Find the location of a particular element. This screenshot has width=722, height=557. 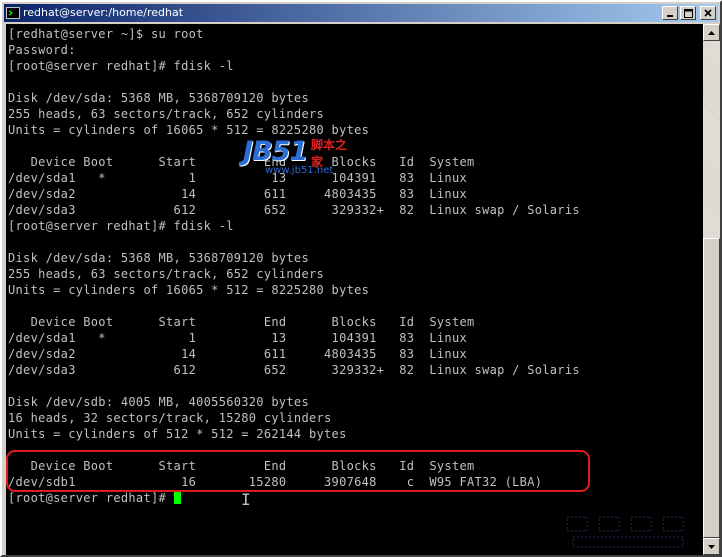

corner-watermark-icon is located at coordinates (625, 532).